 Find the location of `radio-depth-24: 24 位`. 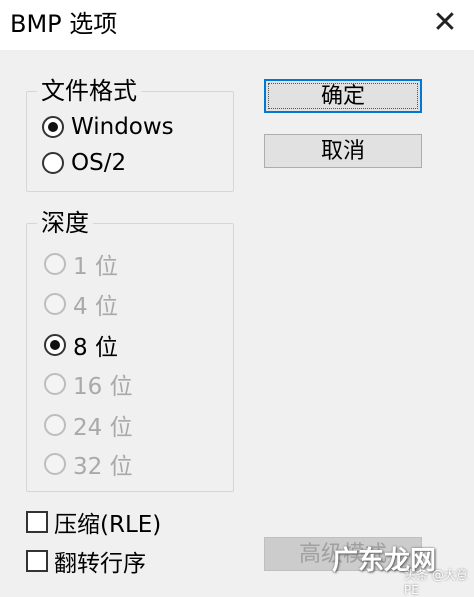

radio-depth-24: 24 位 is located at coordinates (88, 425).